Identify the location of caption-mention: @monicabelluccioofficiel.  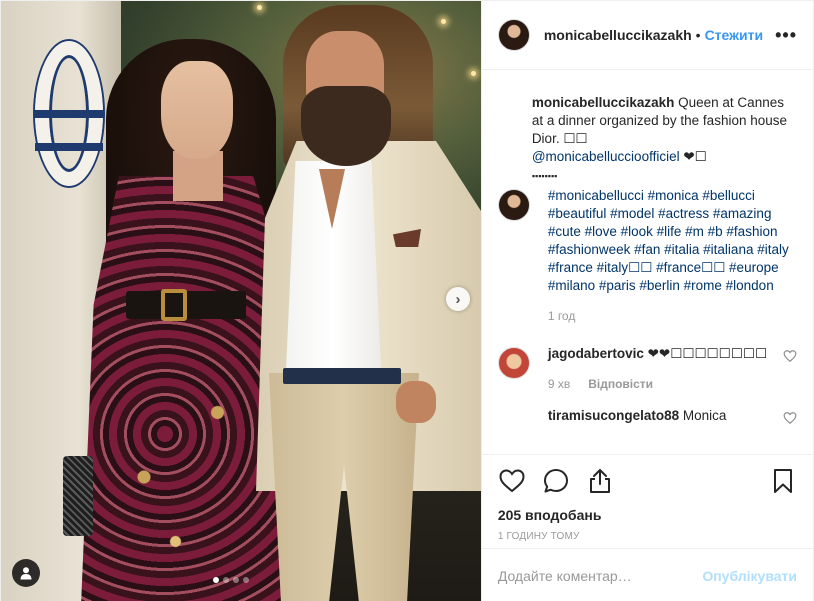
(606, 156).